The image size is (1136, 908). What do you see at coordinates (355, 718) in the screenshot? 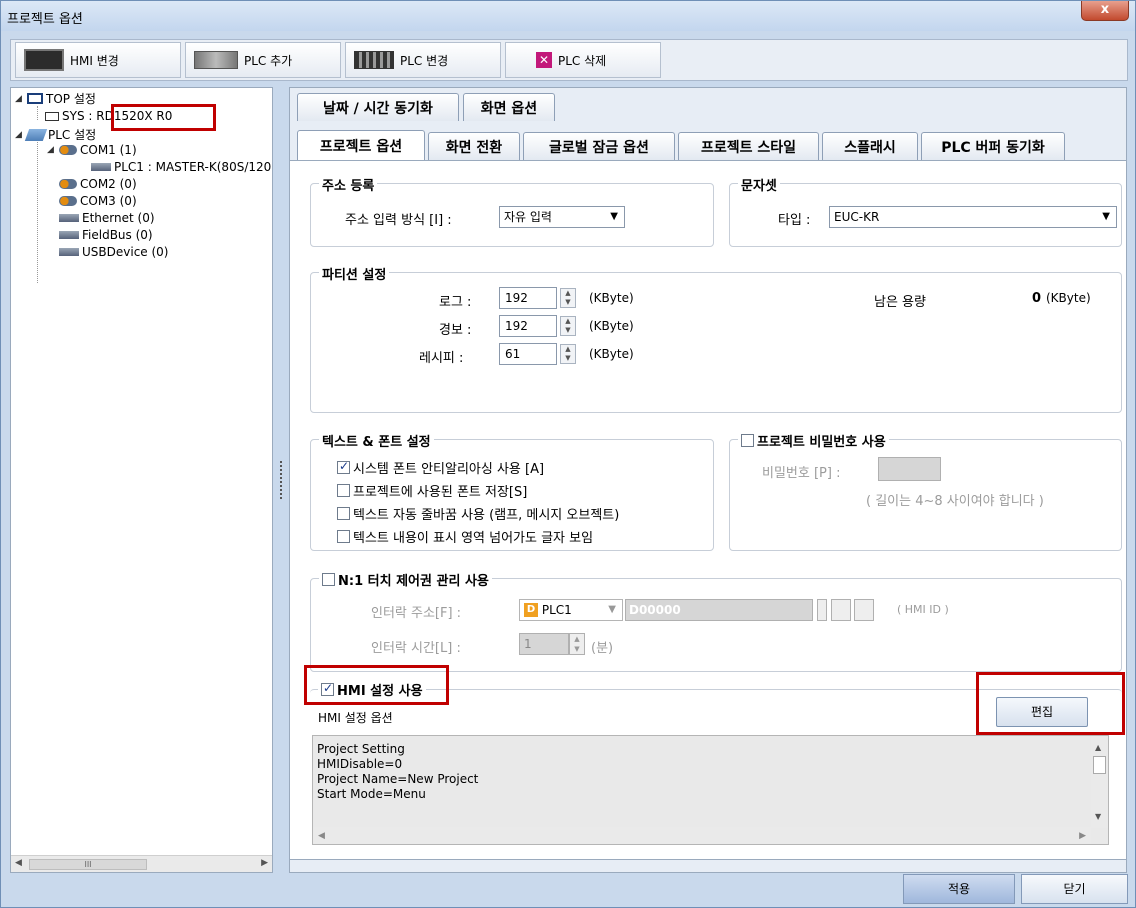
I see `hmi-options-label: HMI 설정 옵션` at bounding box center [355, 718].